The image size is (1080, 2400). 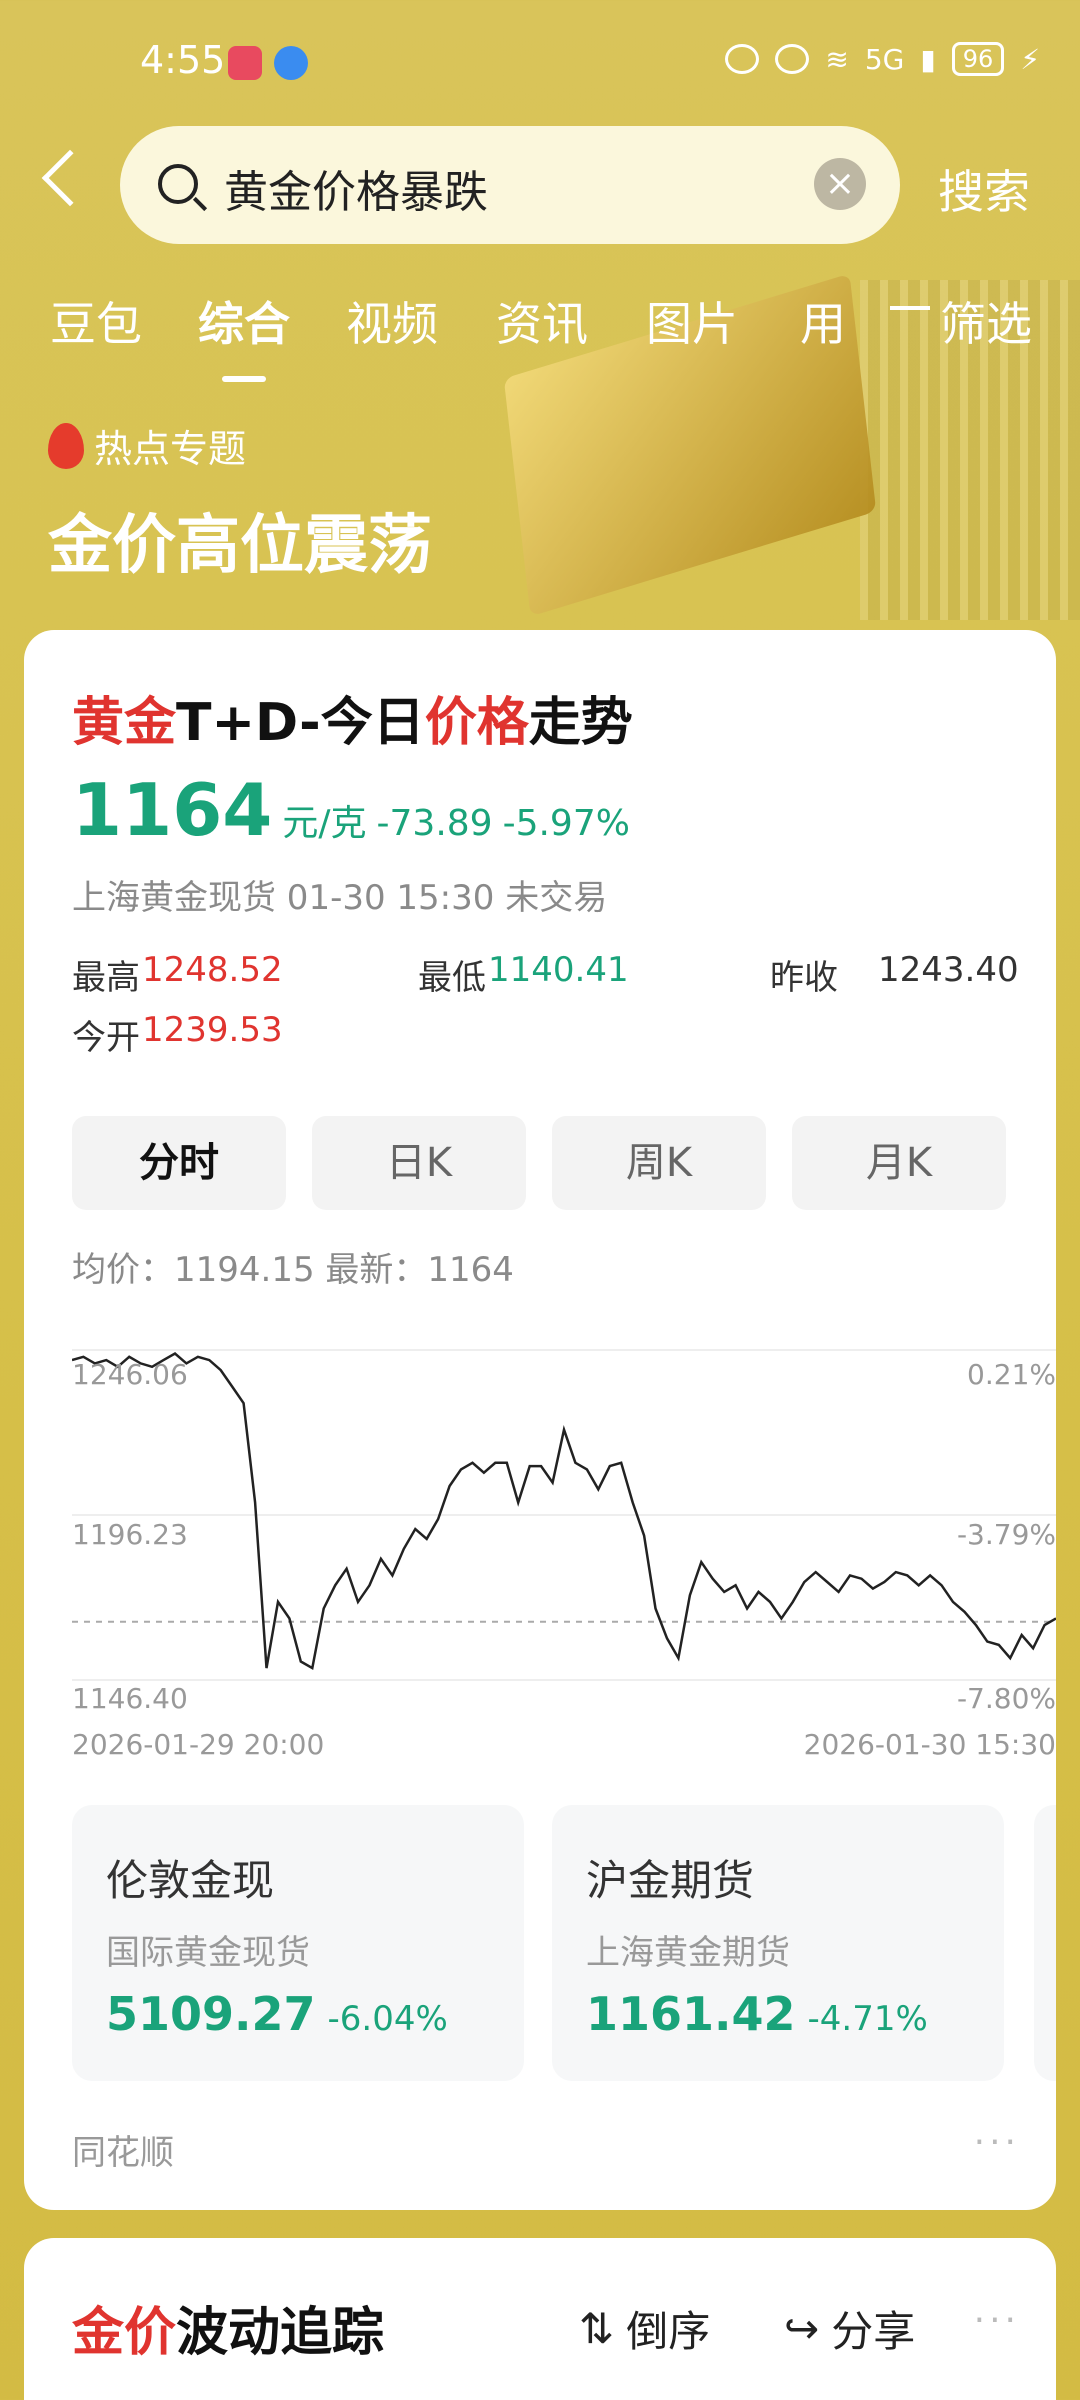 What do you see at coordinates (245, 63) in the screenshot?
I see `app-notification-icon` at bounding box center [245, 63].